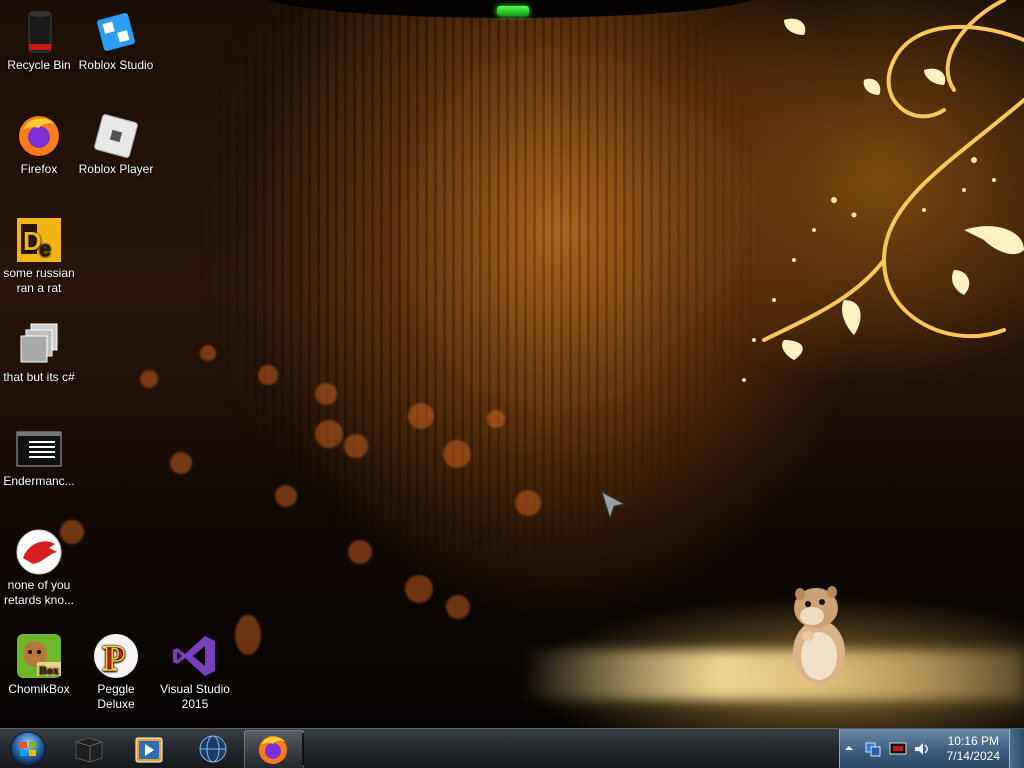 The height and width of the screenshot is (768, 1024). What do you see at coordinates (116, 696) in the screenshot?
I see `desktop-icon-label: Peggle Deluxe` at bounding box center [116, 696].